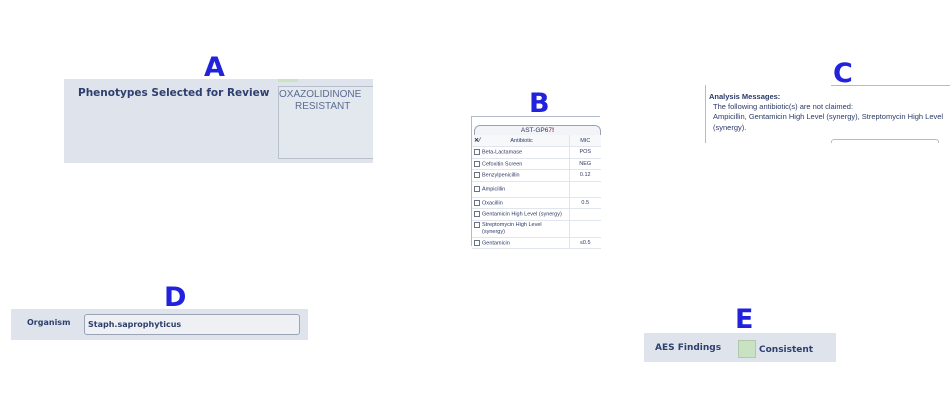  I want to click on organism-panel: Organism Staph.saprophyticus, so click(159, 324).